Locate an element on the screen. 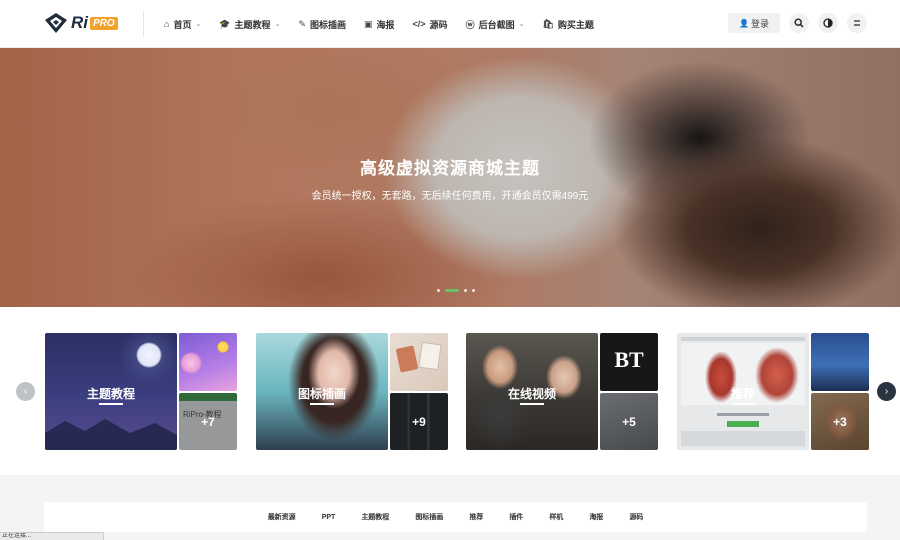  card-main-image: 在线视频 is located at coordinates (532, 391).